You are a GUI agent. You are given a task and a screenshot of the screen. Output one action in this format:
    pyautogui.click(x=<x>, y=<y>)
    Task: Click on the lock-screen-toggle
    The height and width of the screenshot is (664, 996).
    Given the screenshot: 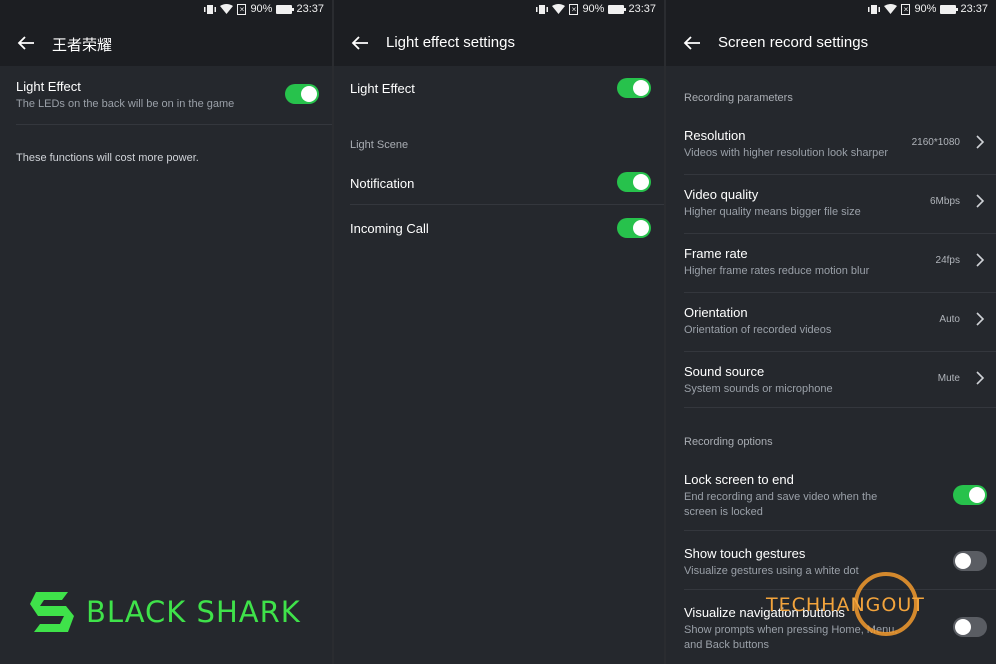 What is the action you would take?
    pyautogui.click(x=970, y=495)
    